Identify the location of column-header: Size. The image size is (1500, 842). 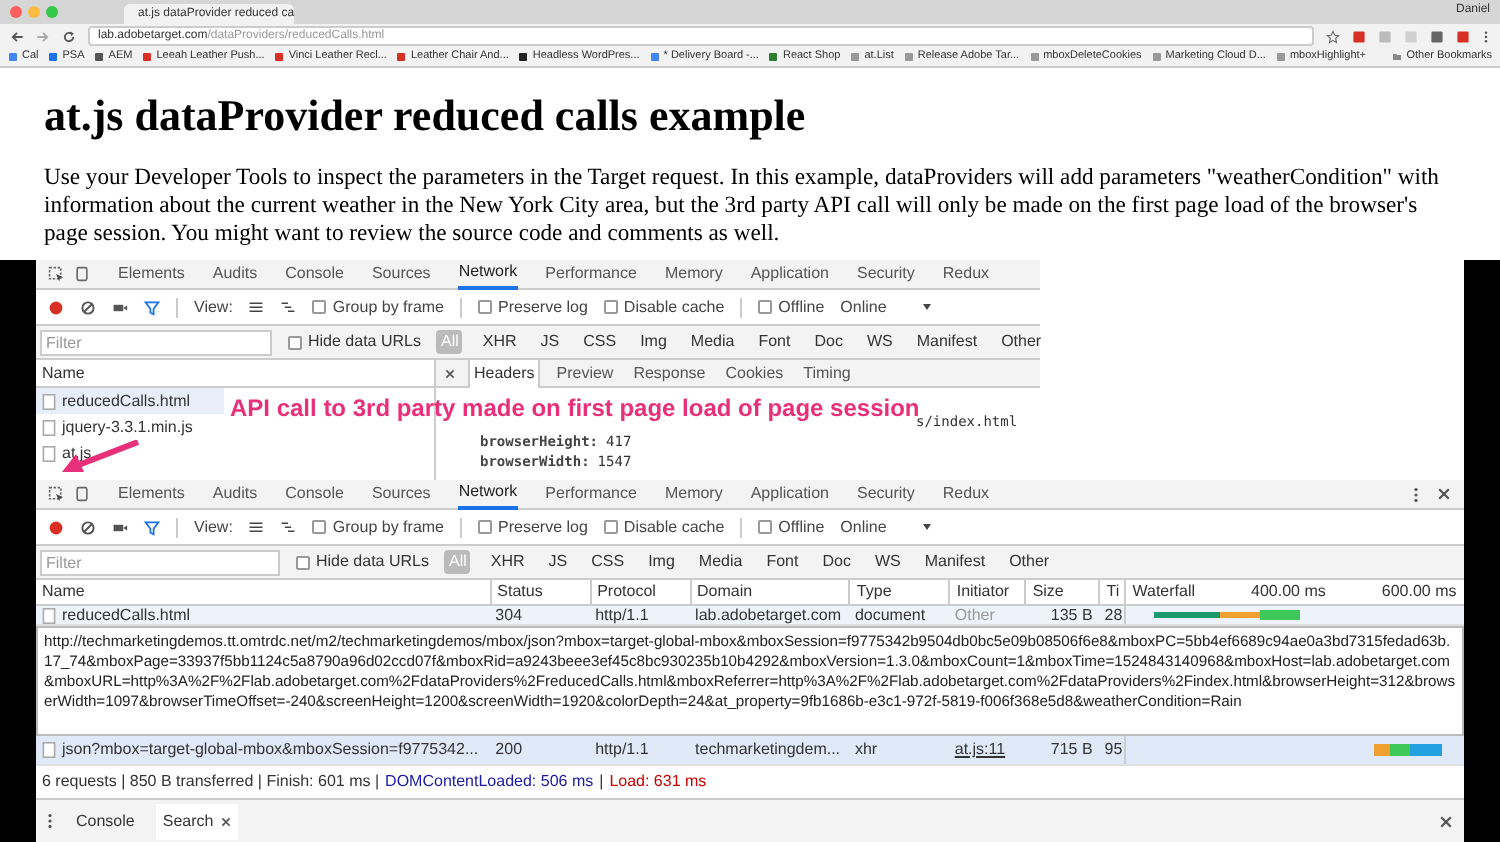
(1061, 592).